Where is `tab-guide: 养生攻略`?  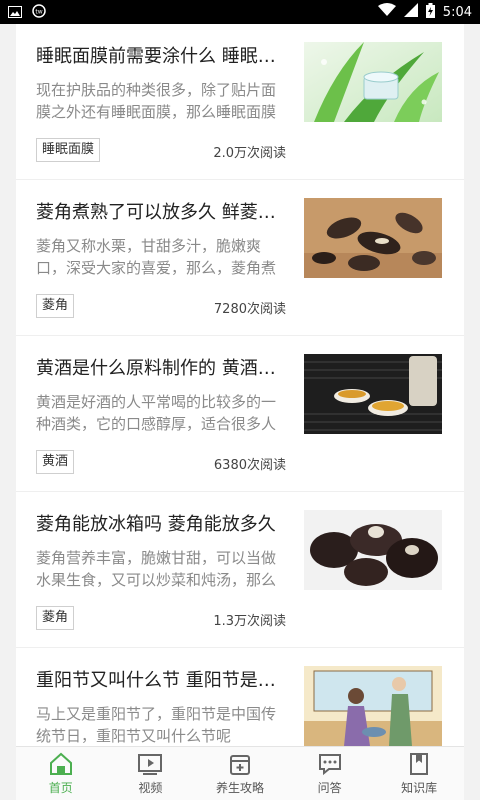 tab-guide: 养生攻略 is located at coordinates (240, 773).